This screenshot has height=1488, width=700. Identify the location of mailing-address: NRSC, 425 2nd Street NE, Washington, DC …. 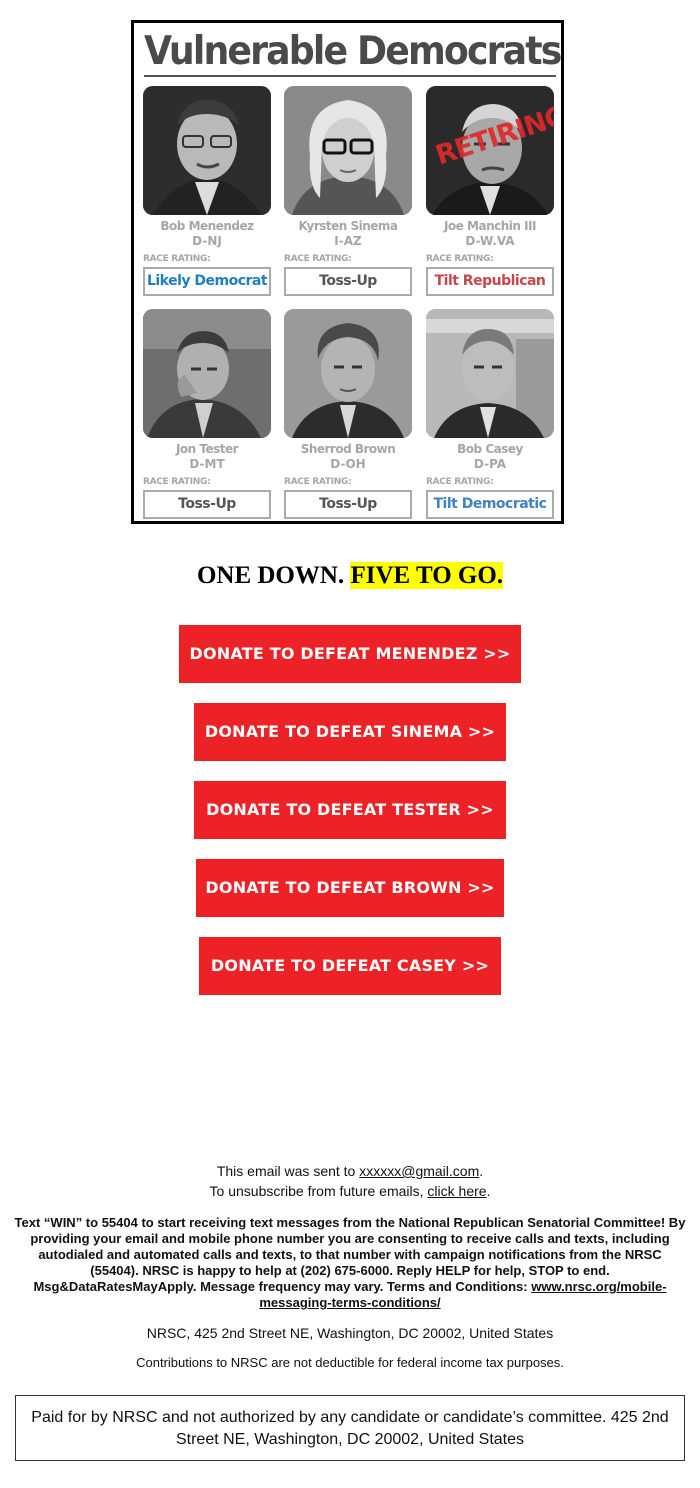
(350, 1333).